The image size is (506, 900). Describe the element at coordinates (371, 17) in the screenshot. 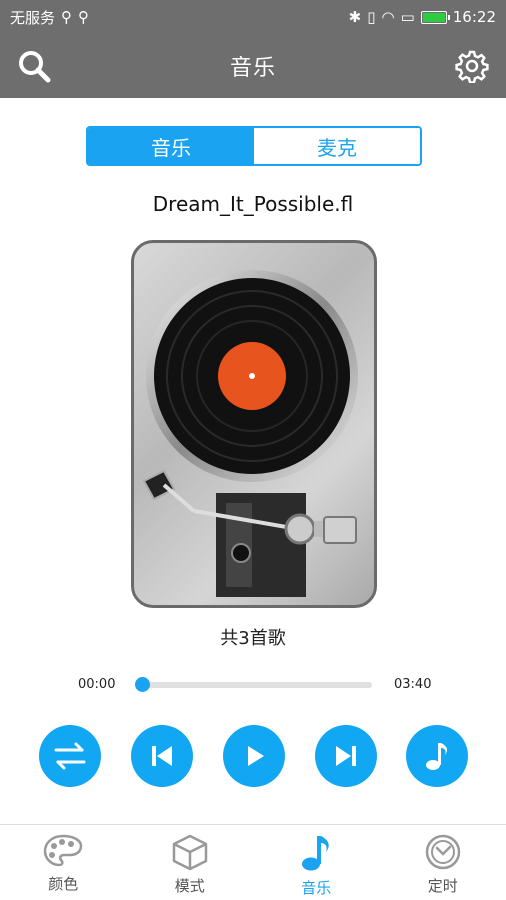

I see `vibrate-icon: ▯` at that location.